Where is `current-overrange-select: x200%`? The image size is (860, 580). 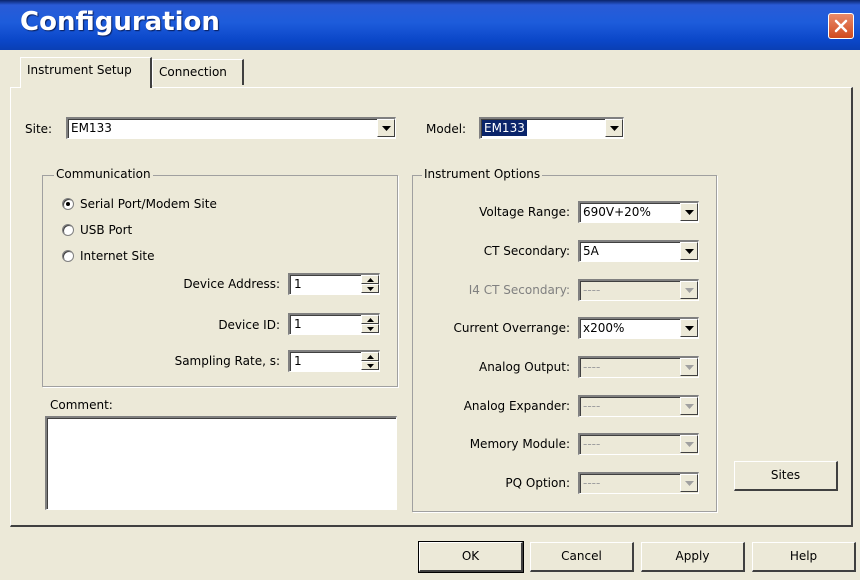
current-overrange-select: x200% is located at coordinates (638, 328).